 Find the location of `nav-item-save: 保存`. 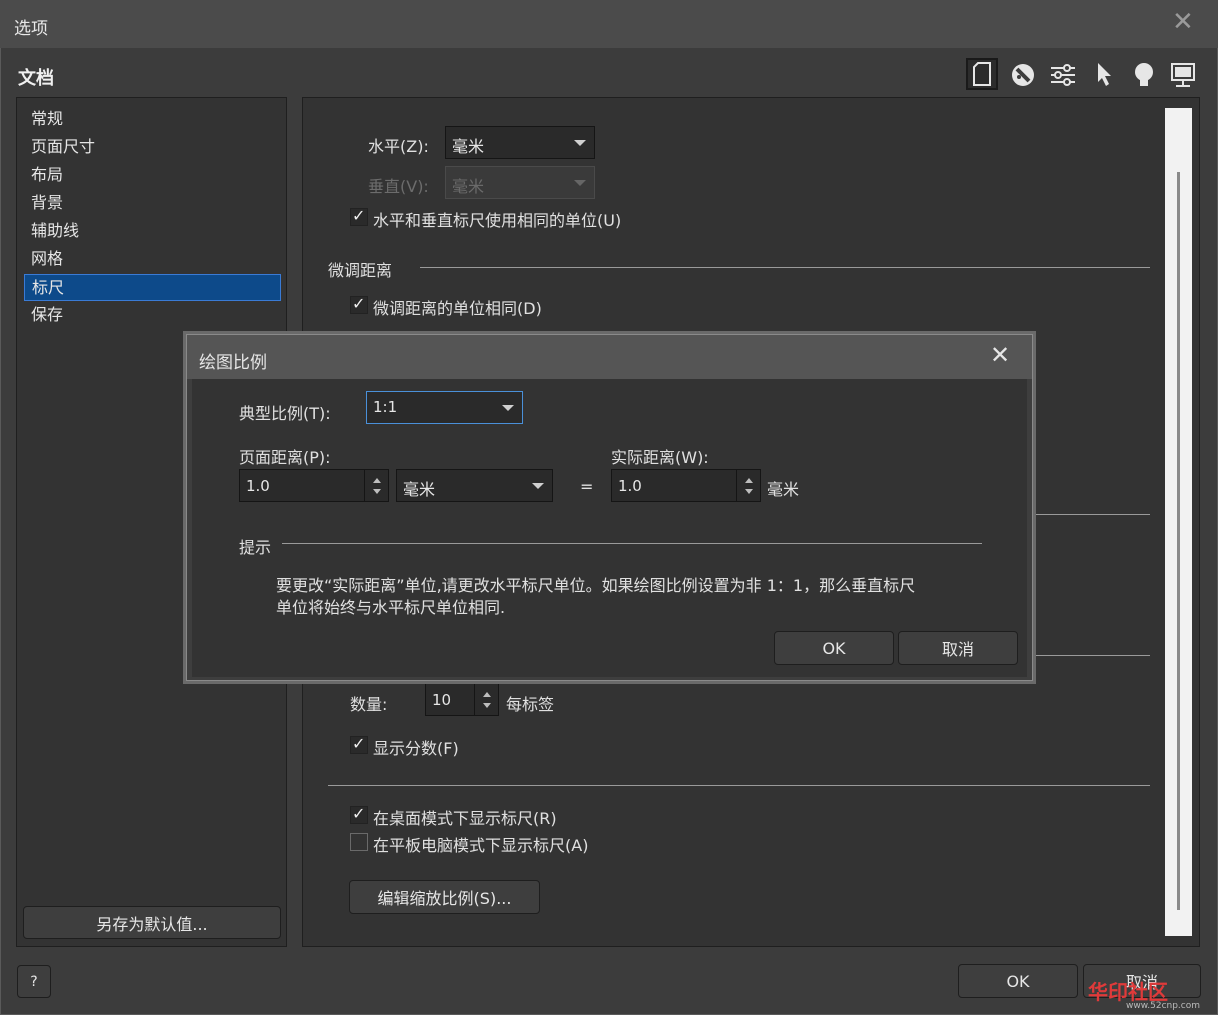

nav-item-save: 保存 is located at coordinates (152, 315).